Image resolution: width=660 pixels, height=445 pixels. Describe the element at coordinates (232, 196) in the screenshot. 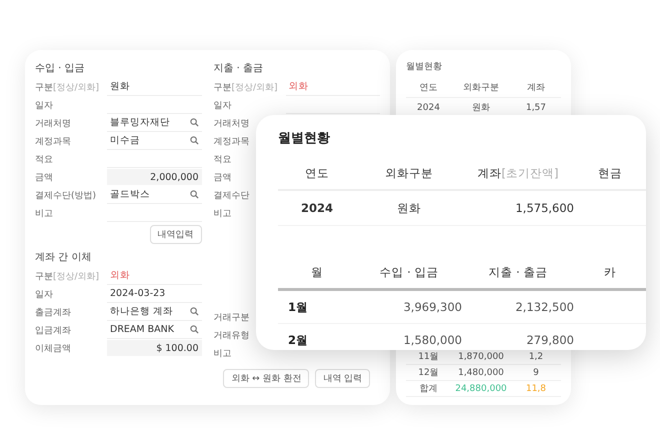

I see `field-label: 결제수단` at that location.